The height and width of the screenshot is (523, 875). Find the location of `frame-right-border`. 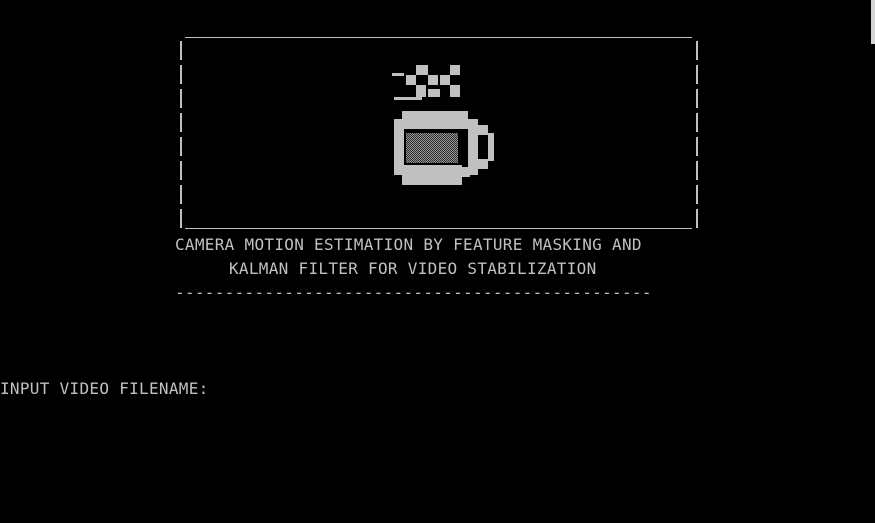

frame-right-border is located at coordinates (697, 136).